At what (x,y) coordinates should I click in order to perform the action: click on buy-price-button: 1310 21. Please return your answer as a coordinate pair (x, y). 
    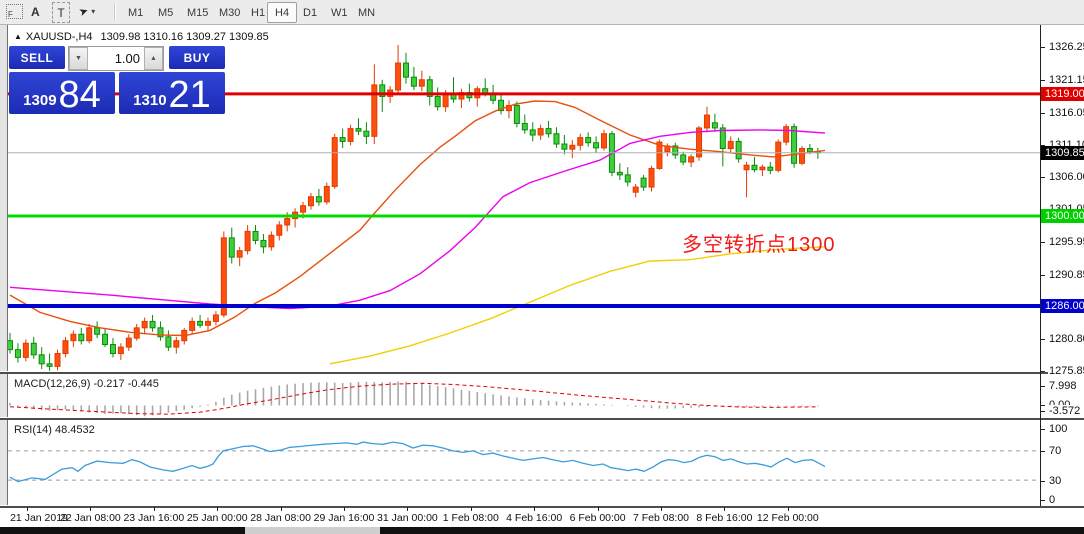
    Looking at the image, I should click on (172, 93).